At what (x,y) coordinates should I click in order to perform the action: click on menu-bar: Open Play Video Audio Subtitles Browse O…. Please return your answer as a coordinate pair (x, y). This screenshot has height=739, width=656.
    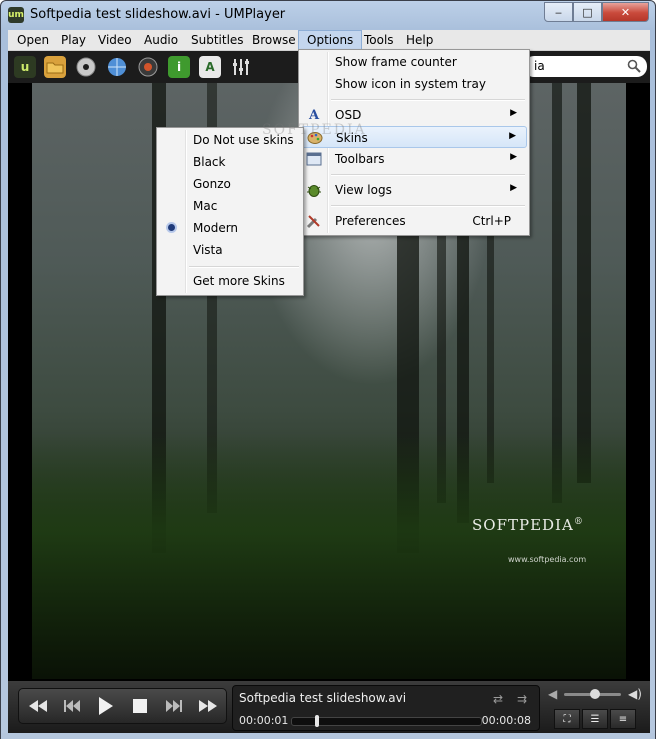
    Looking at the image, I should click on (329, 40).